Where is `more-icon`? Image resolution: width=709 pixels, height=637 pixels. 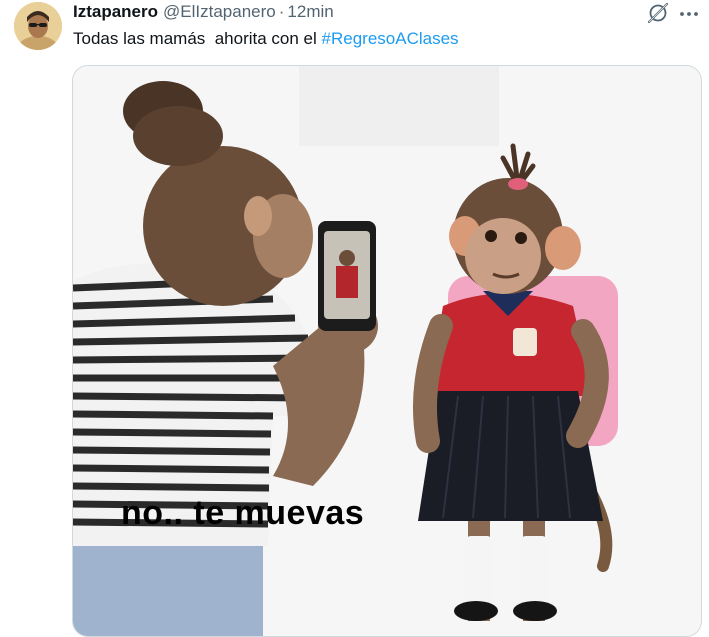 more-icon is located at coordinates (689, 14).